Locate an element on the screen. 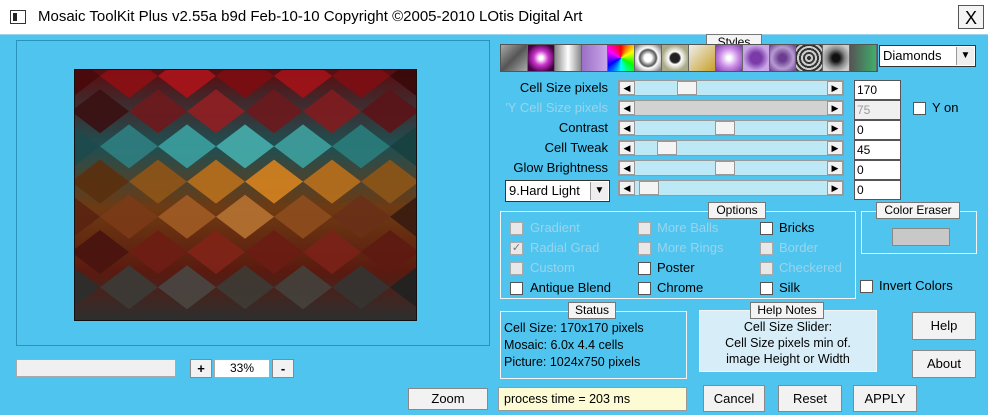 This screenshot has height=415, width=988. option-checkbox: ✓ is located at coordinates (516, 248).